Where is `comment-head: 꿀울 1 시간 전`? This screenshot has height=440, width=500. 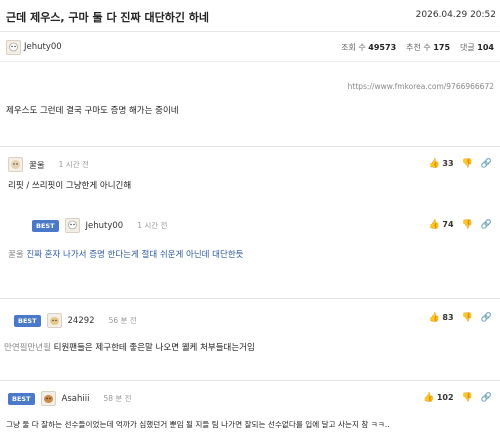 comment-head: 꿀울 1 시간 전 is located at coordinates (48, 164).